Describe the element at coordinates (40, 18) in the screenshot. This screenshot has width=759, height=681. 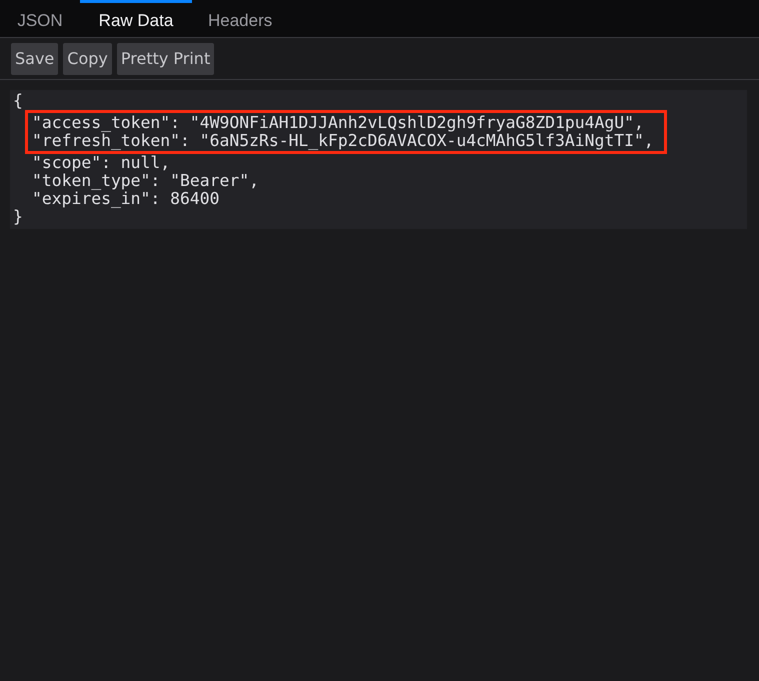
I see `tab: JSON` at that location.